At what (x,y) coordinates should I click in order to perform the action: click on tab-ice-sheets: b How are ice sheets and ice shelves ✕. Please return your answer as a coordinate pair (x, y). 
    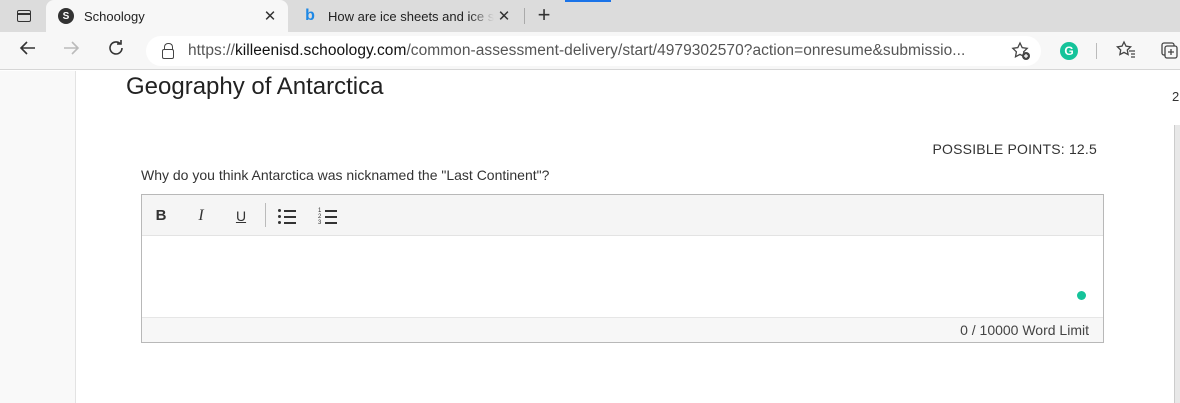
    Looking at the image, I should click on (406, 16).